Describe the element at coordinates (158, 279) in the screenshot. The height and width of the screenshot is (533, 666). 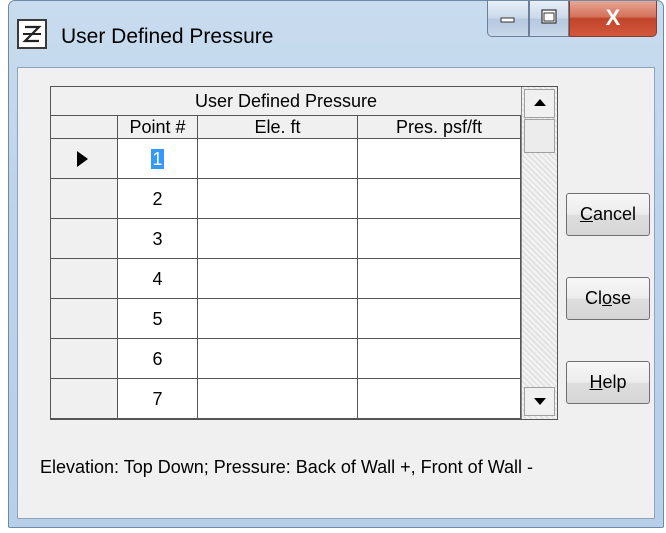
I see `cell-point: 4` at that location.